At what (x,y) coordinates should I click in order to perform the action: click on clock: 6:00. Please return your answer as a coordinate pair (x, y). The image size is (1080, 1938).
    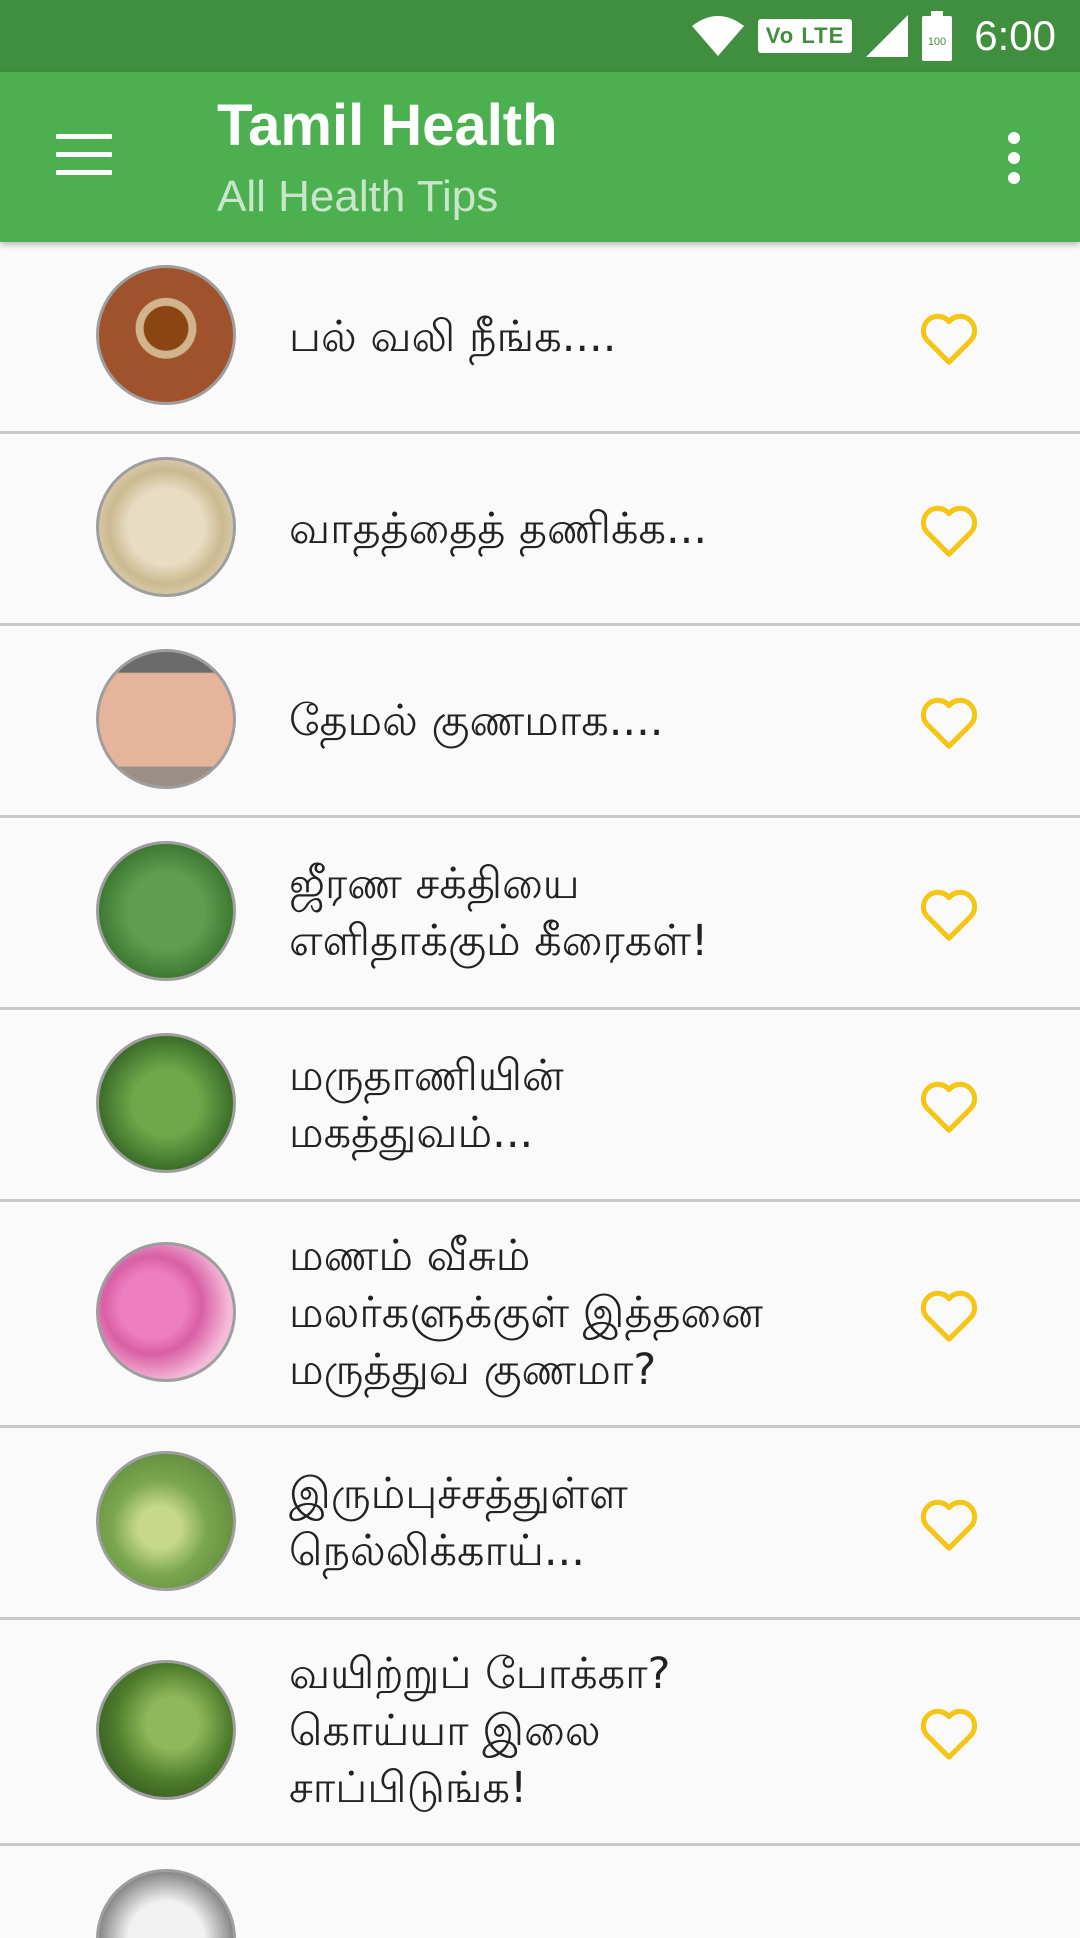
    Looking at the image, I should click on (1015, 35).